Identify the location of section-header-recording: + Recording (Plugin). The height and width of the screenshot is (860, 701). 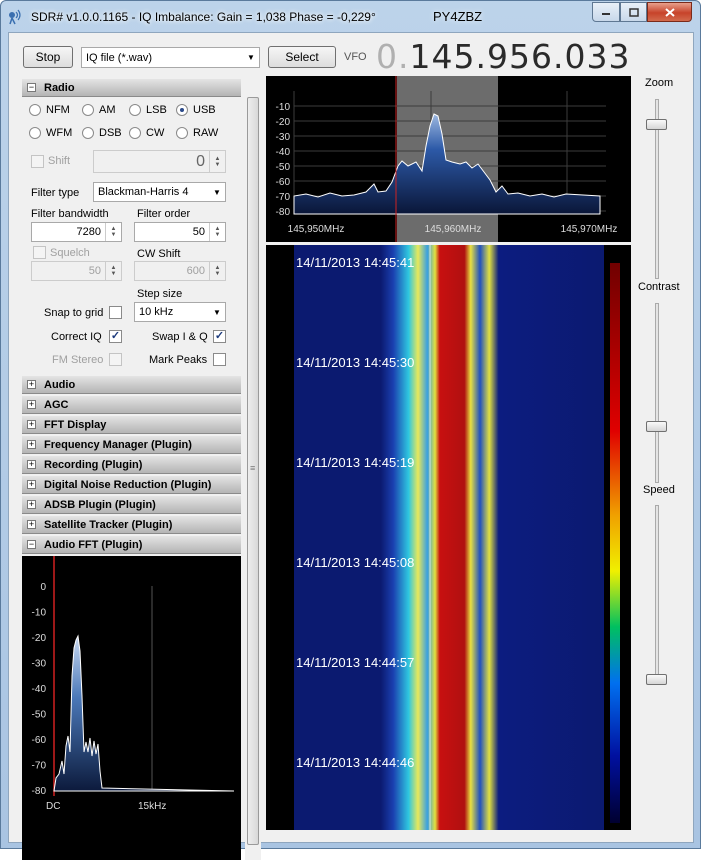
(131, 465).